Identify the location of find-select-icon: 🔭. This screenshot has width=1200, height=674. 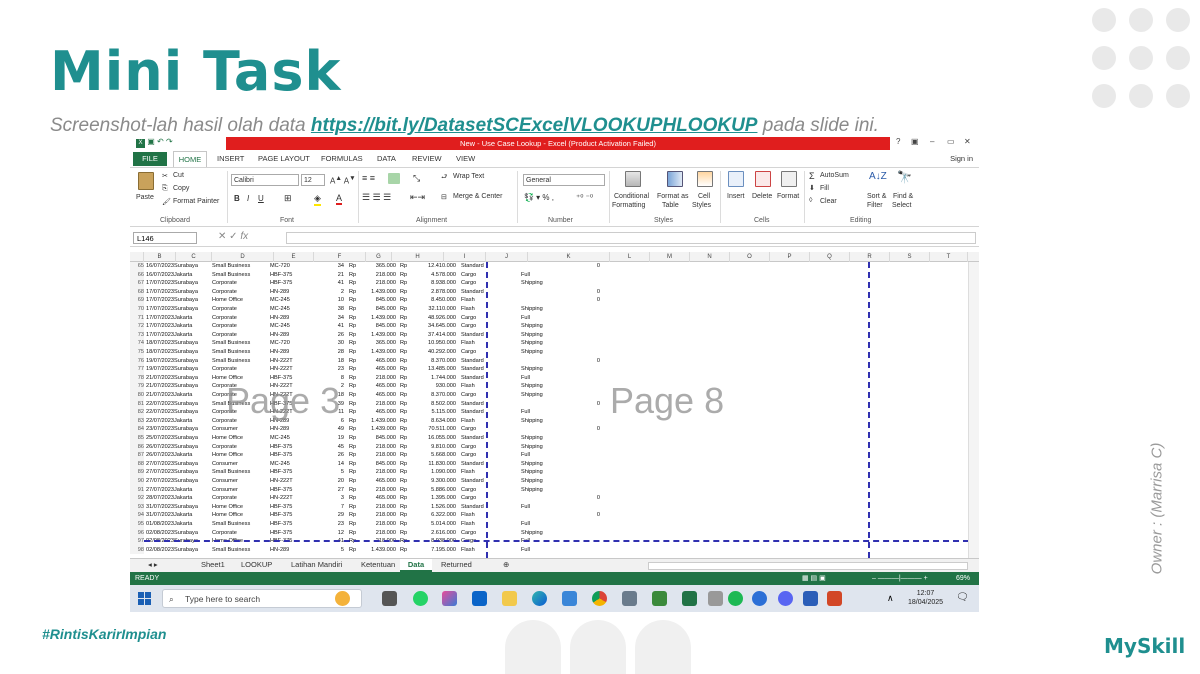
(904, 177).